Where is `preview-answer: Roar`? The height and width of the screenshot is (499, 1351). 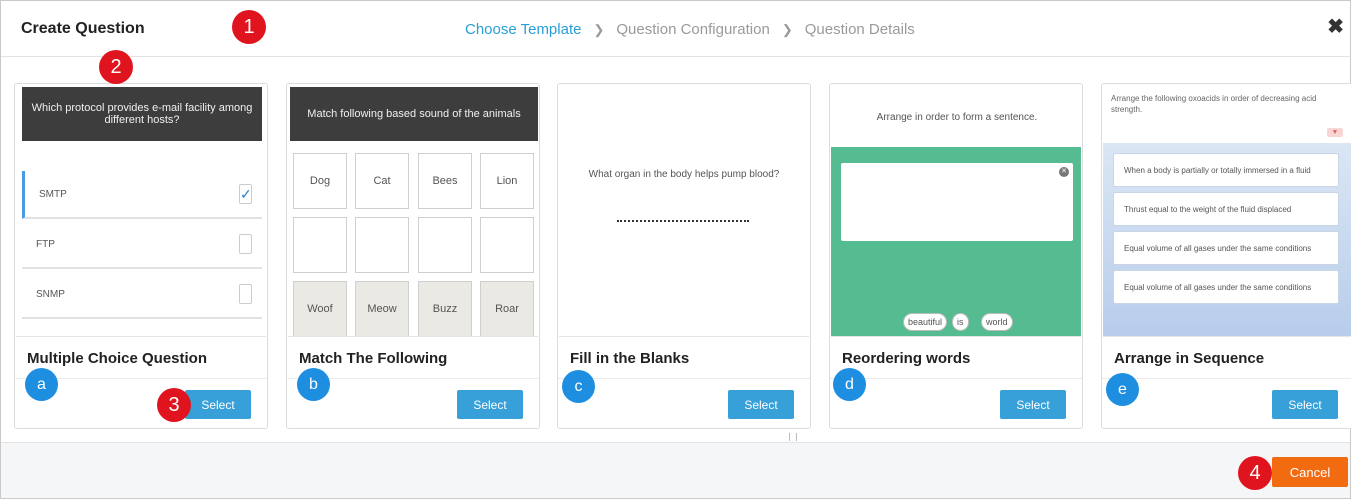 preview-answer: Roar is located at coordinates (507, 308).